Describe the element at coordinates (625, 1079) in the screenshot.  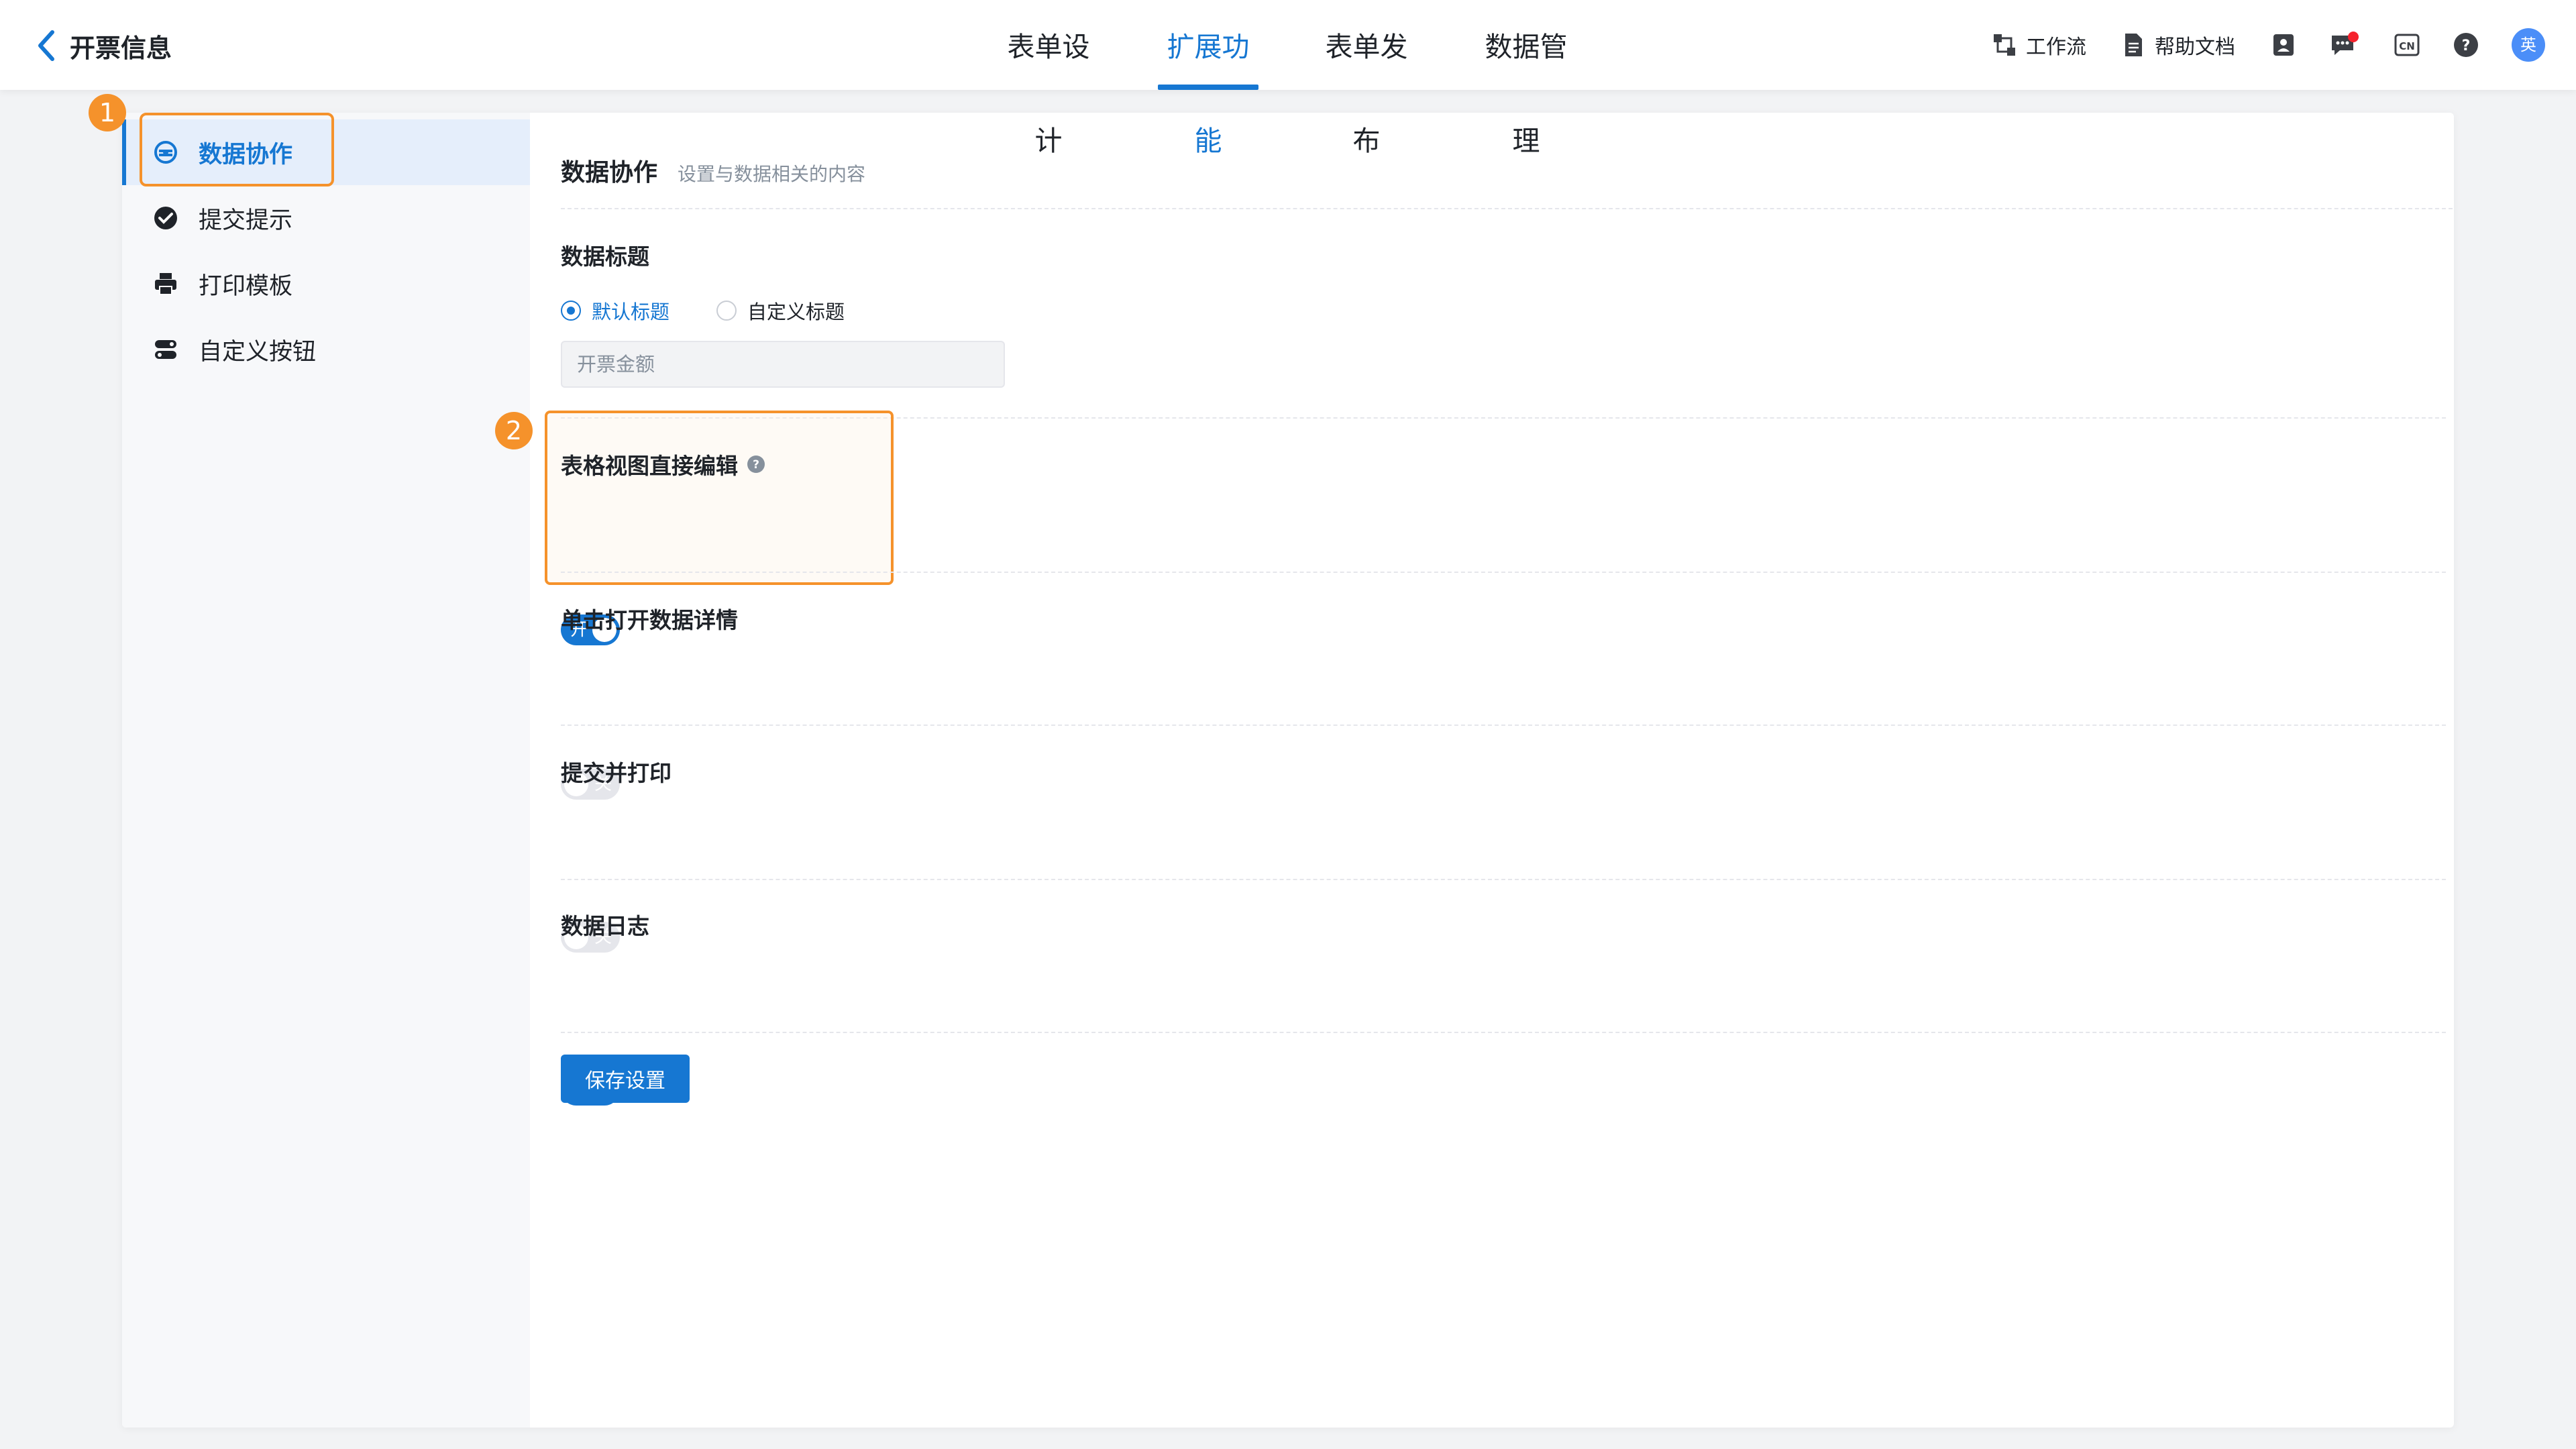
I see `save-settings-button: 保存设置` at that location.